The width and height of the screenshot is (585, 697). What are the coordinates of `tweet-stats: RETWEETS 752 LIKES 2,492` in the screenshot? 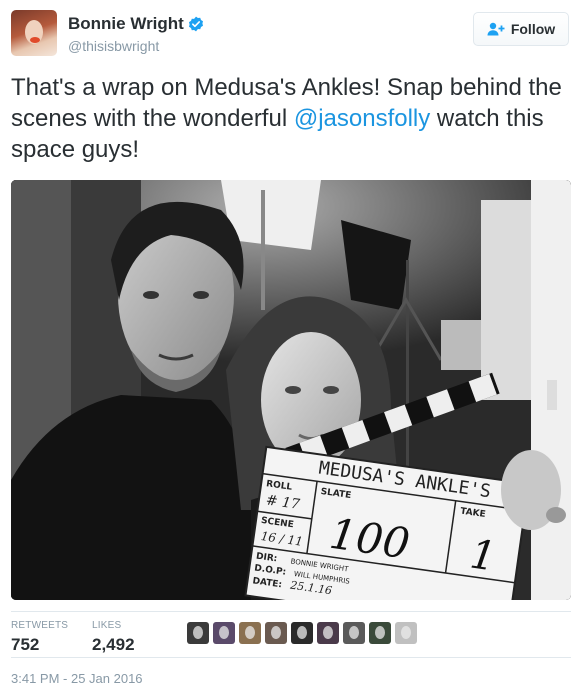 It's located at (291, 636).